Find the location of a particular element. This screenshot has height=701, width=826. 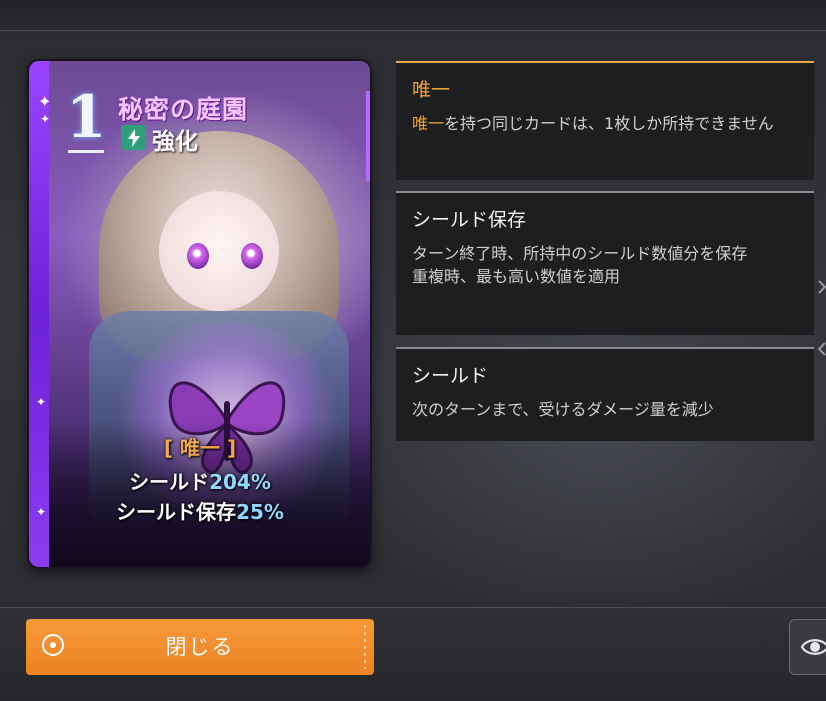

keyword-description: ターン終了時、所持中のシールド数値分を保存 重複時、最も高い数値を適用 is located at coordinates (605, 265).